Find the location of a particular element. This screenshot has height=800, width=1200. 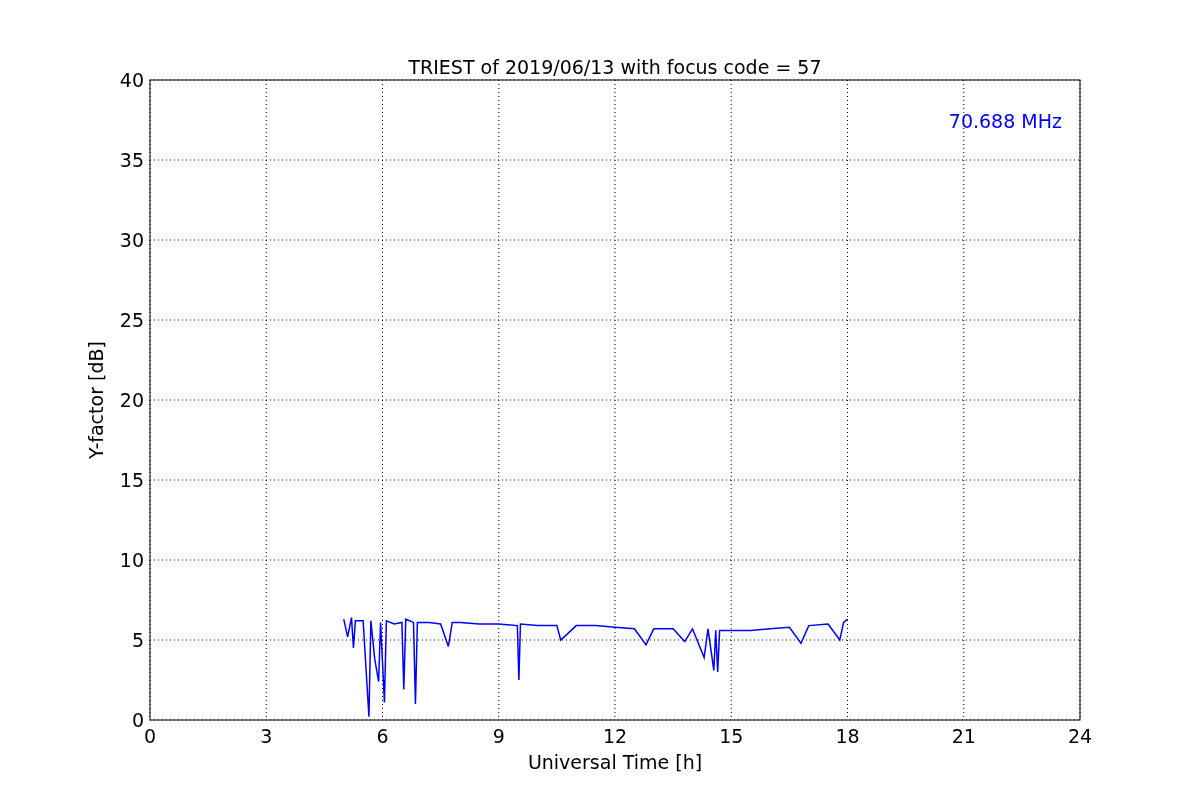

tick-label: 6 is located at coordinates (382, 736).